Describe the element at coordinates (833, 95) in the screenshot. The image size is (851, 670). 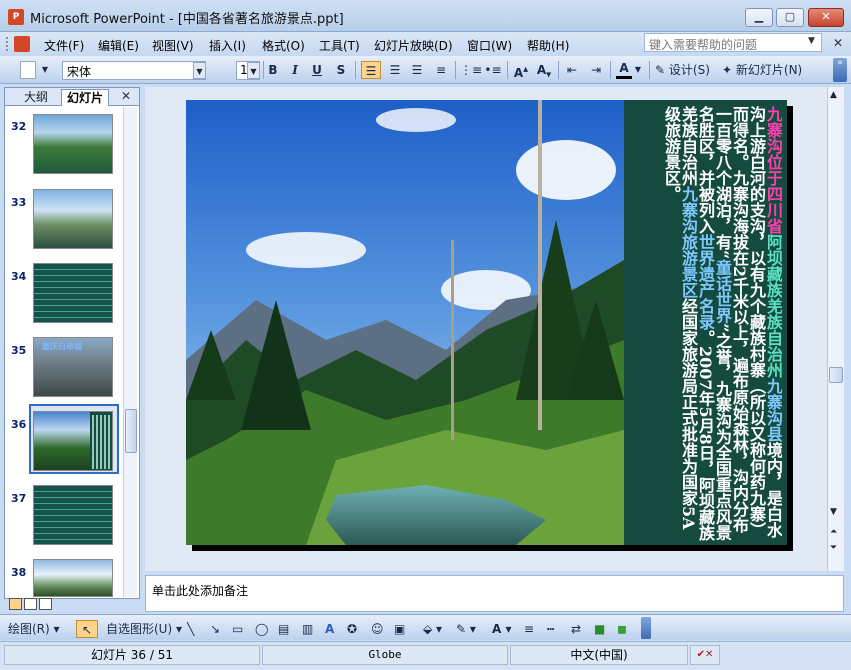
I see `scroll-up-icon: ▲` at that location.